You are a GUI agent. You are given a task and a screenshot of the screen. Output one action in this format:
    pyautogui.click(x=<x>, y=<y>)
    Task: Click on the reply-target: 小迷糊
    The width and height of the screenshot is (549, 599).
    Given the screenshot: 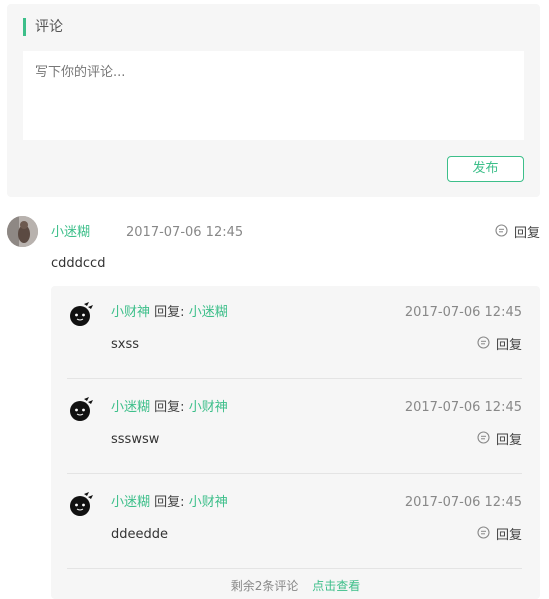 What is the action you would take?
    pyautogui.click(x=208, y=312)
    